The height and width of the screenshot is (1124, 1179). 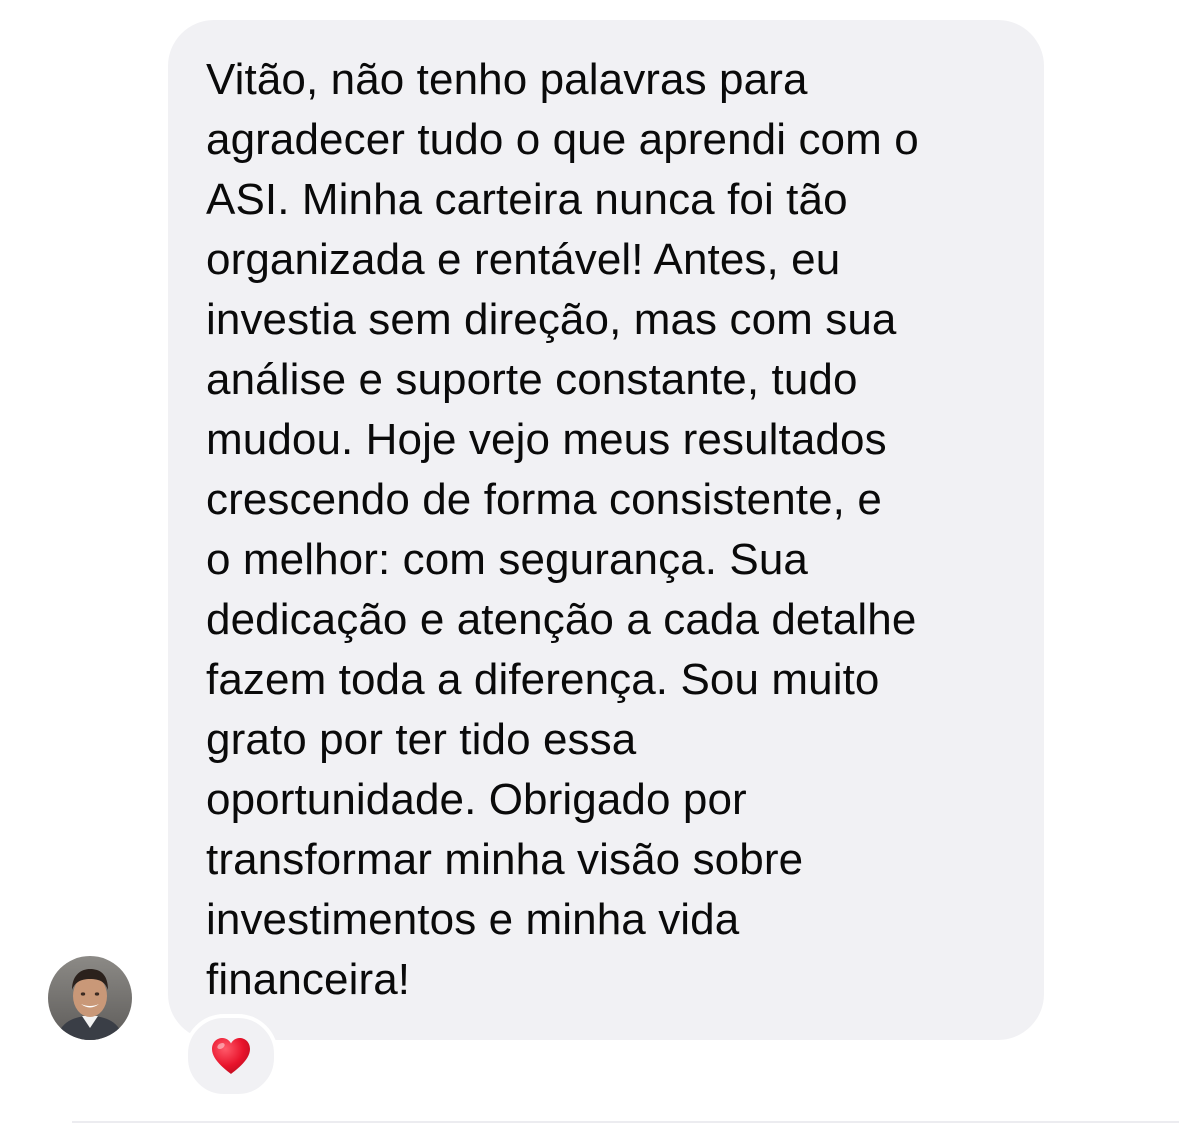 What do you see at coordinates (546, 439) in the screenshot?
I see `message-line: mudou. Hoje vejo meus resultados` at bounding box center [546, 439].